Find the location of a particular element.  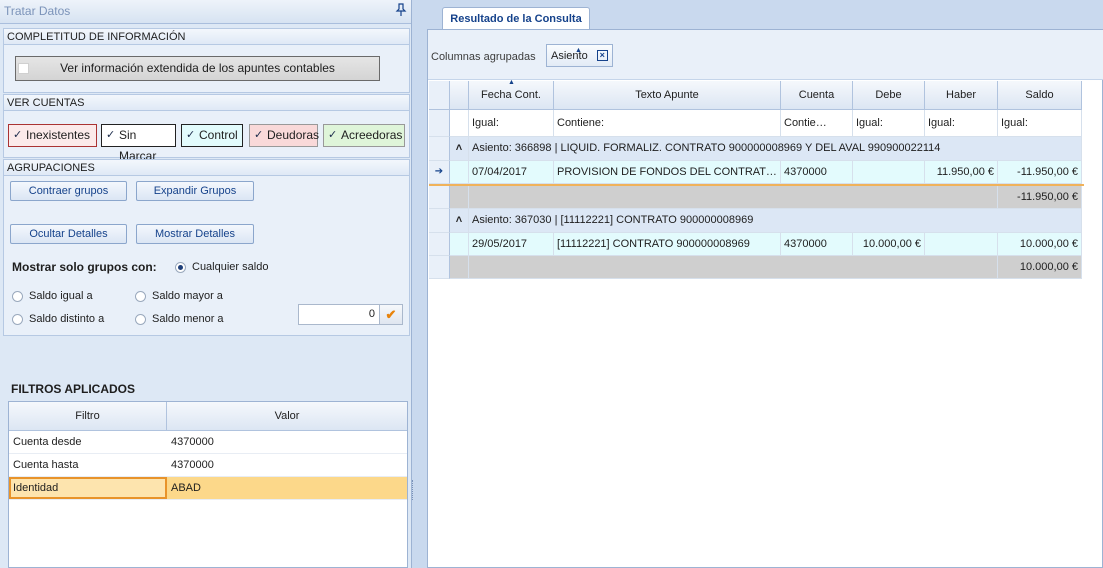

close-icon: × is located at coordinates (602, 55).